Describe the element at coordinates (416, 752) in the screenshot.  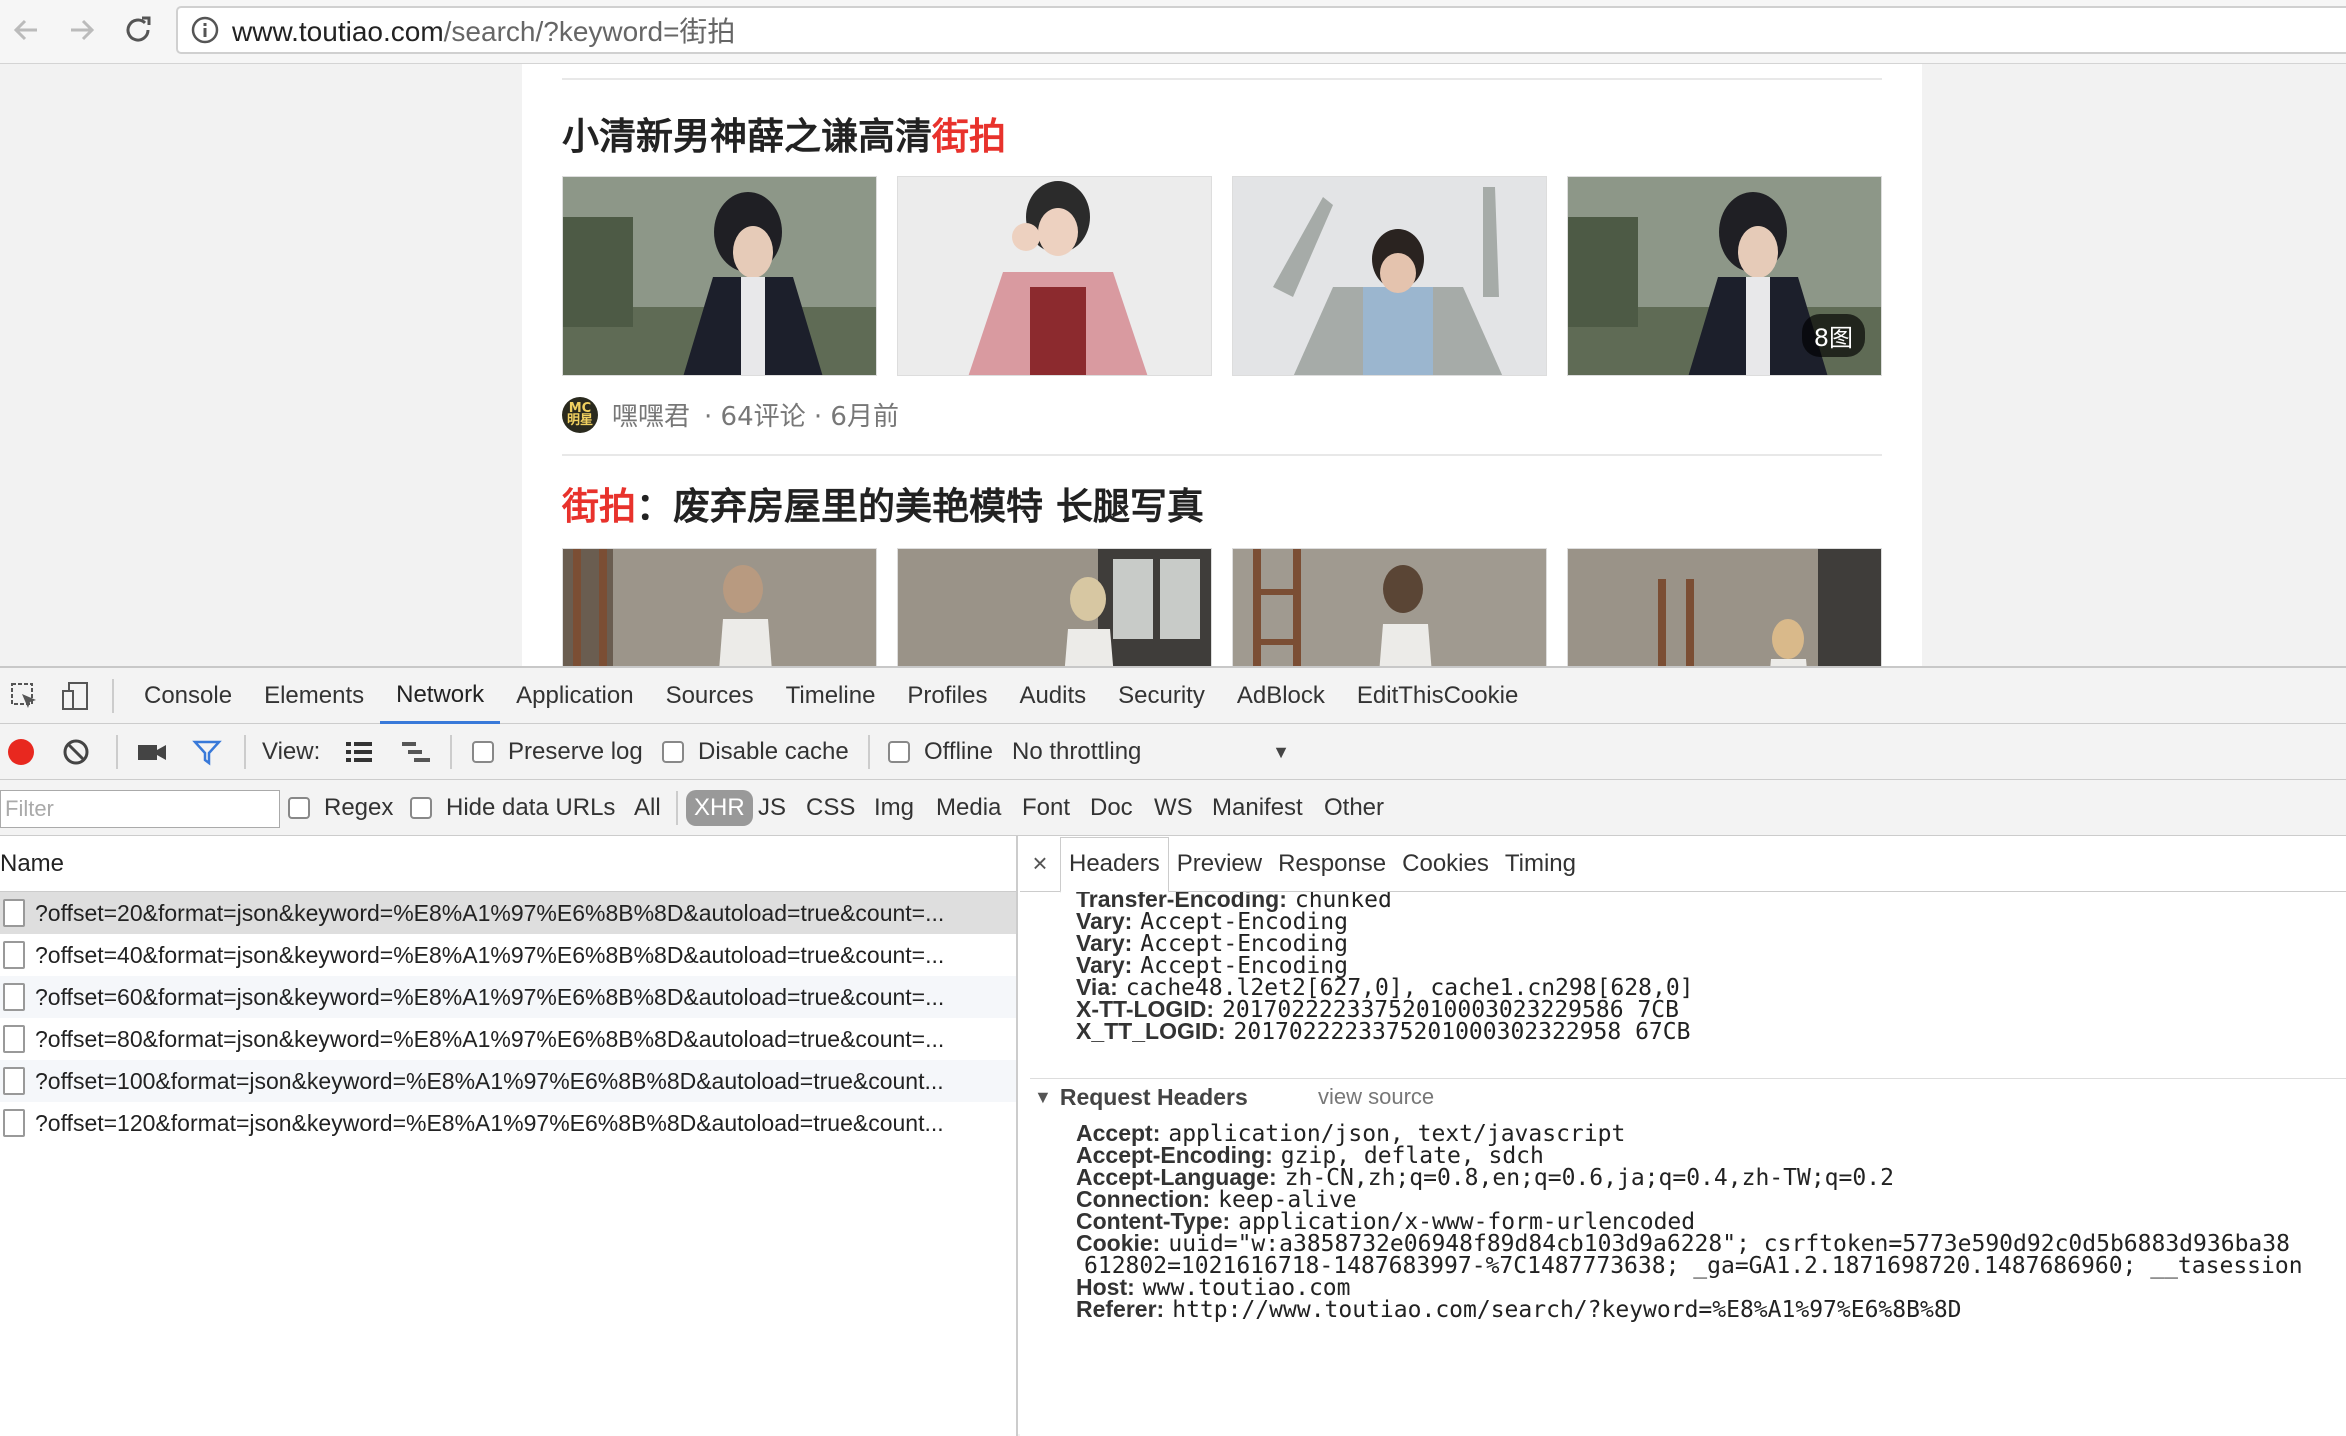
I see `overview-button` at that location.